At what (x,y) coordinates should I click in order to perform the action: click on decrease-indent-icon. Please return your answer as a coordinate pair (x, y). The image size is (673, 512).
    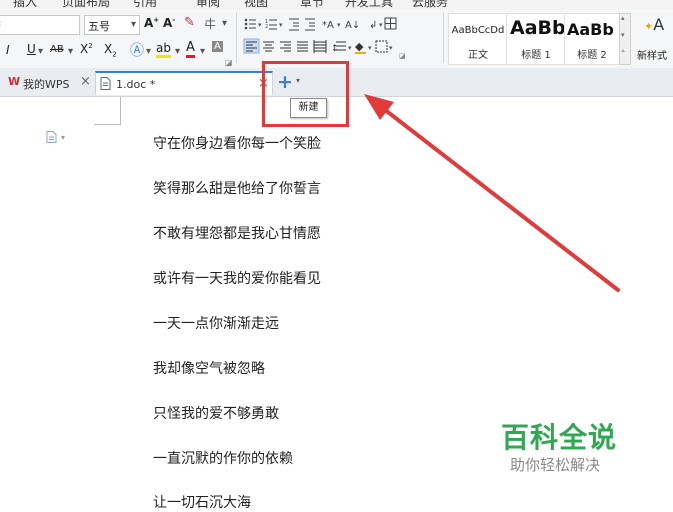
    Looking at the image, I should click on (294, 24).